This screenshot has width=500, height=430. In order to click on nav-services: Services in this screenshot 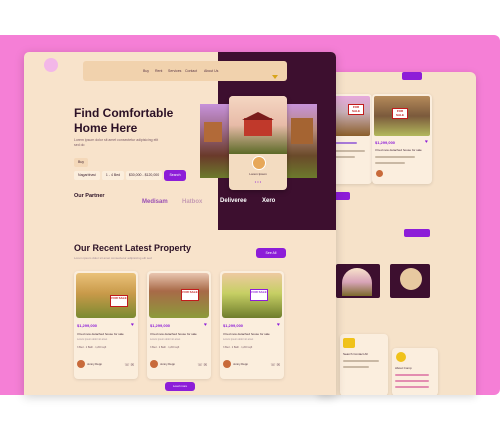, I will do `click(174, 71)`.